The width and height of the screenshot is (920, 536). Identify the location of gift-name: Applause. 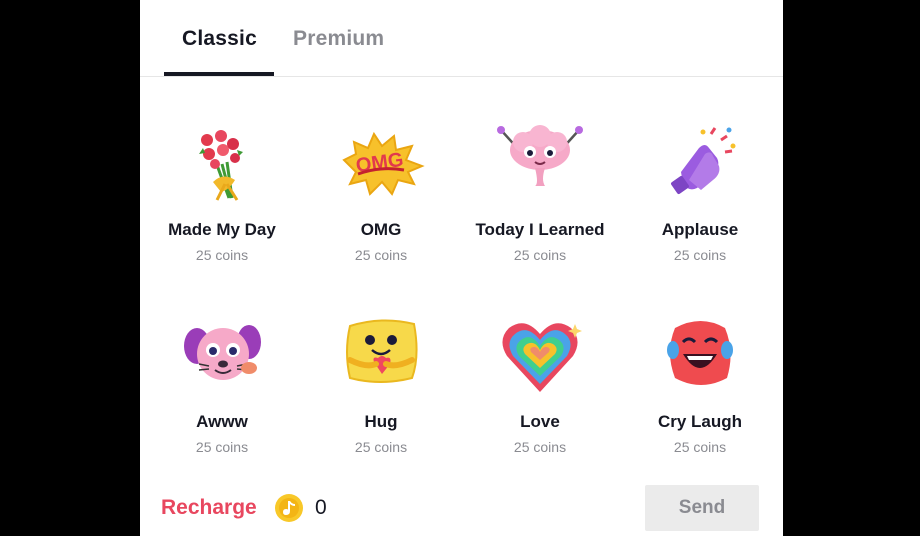
(700, 229).